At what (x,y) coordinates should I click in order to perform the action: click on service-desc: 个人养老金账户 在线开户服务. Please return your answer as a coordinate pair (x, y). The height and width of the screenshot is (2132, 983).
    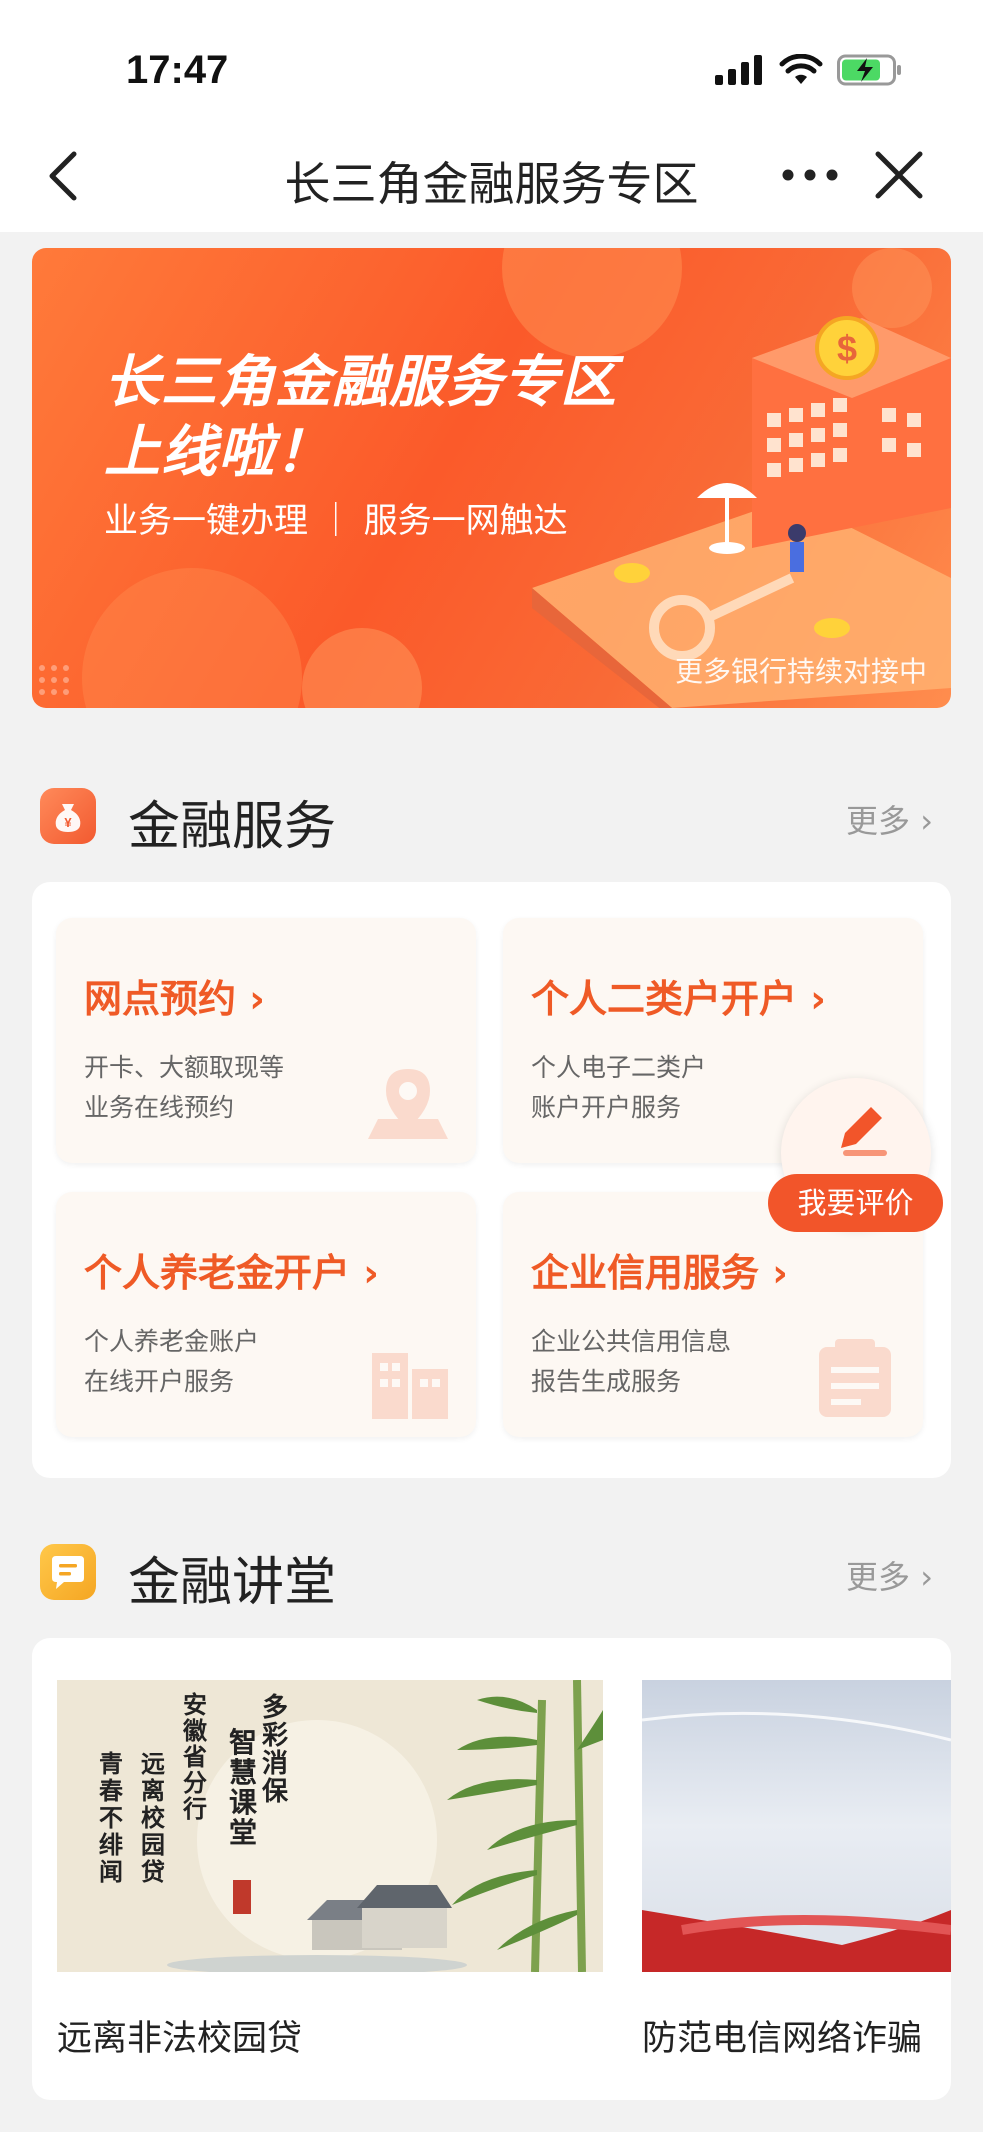
    Looking at the image, I should click on (172, 1361).